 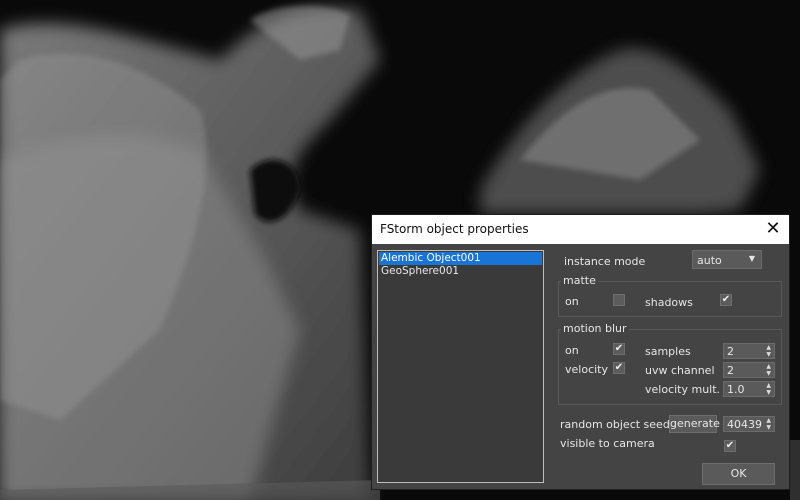 I want to click on seed-value: 40439, so click(x=744, y=424).